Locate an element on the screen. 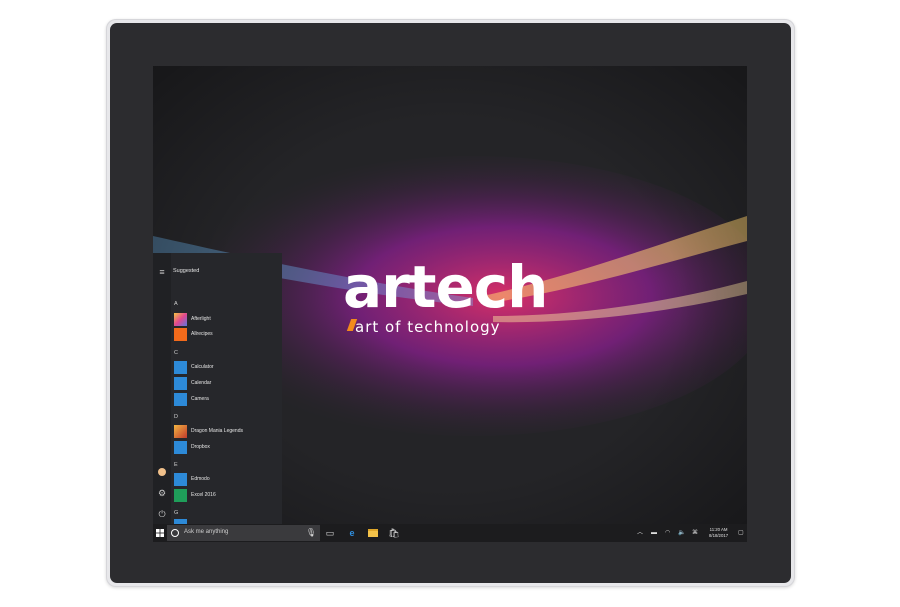 The width and height of the screenshot is (900, 607). system-clock: 11:20 AM 8/18/2017 is located at coordinates (718, 532).